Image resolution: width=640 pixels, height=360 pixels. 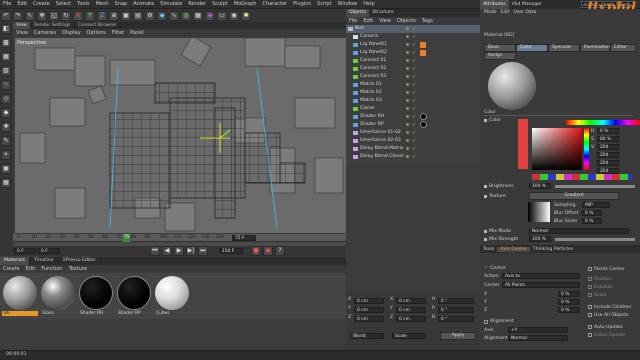 I want to click on tab-assign: Assign, so click(x=500, y=56).